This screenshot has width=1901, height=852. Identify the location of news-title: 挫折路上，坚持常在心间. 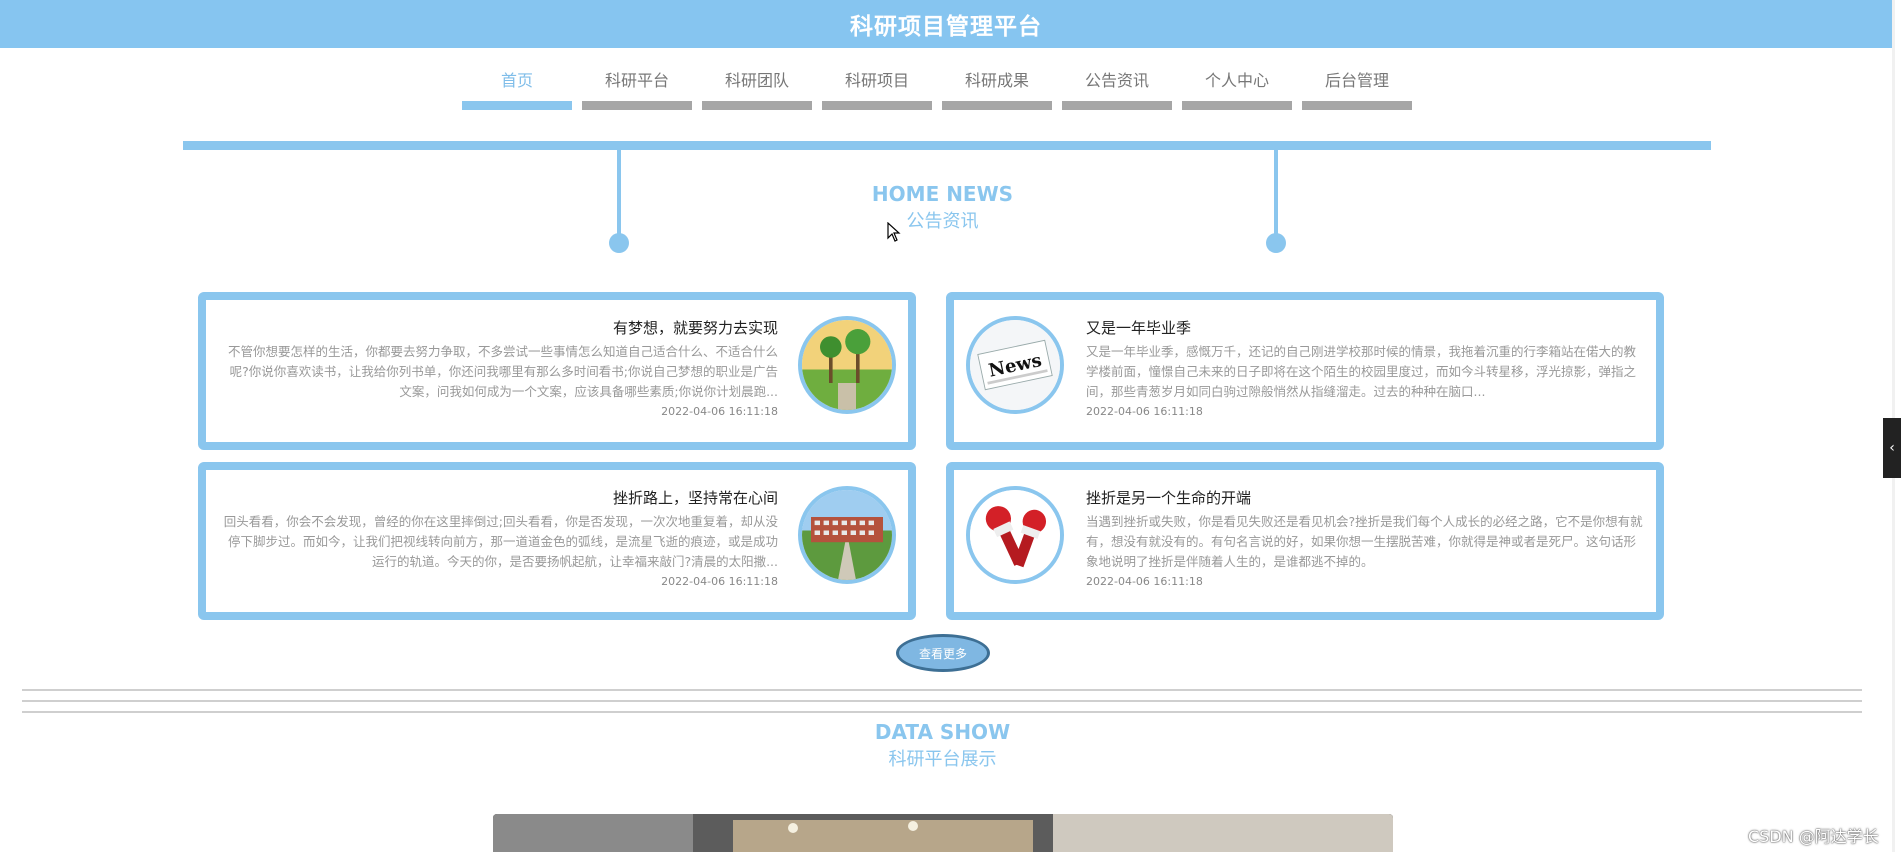
(498, 498).